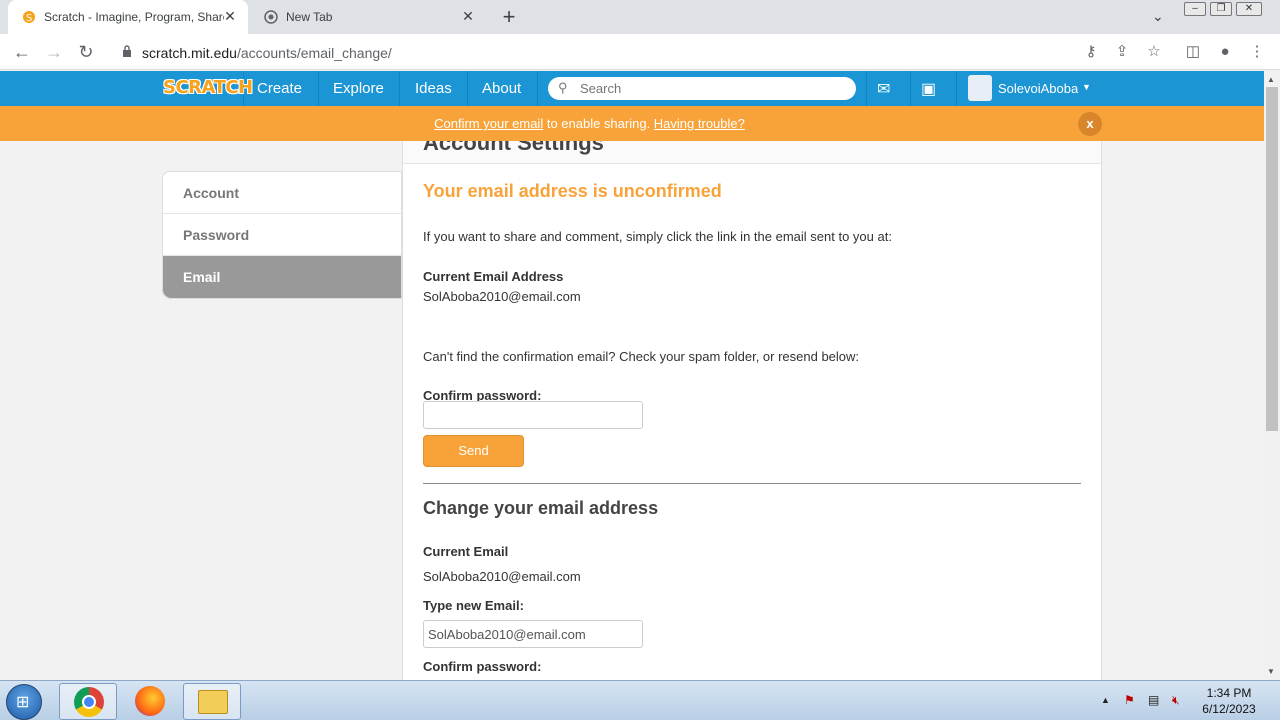 This screenshot has width=1280, height=720. I want to click on scratch-logo: SCRATCH, so click(208, 87).